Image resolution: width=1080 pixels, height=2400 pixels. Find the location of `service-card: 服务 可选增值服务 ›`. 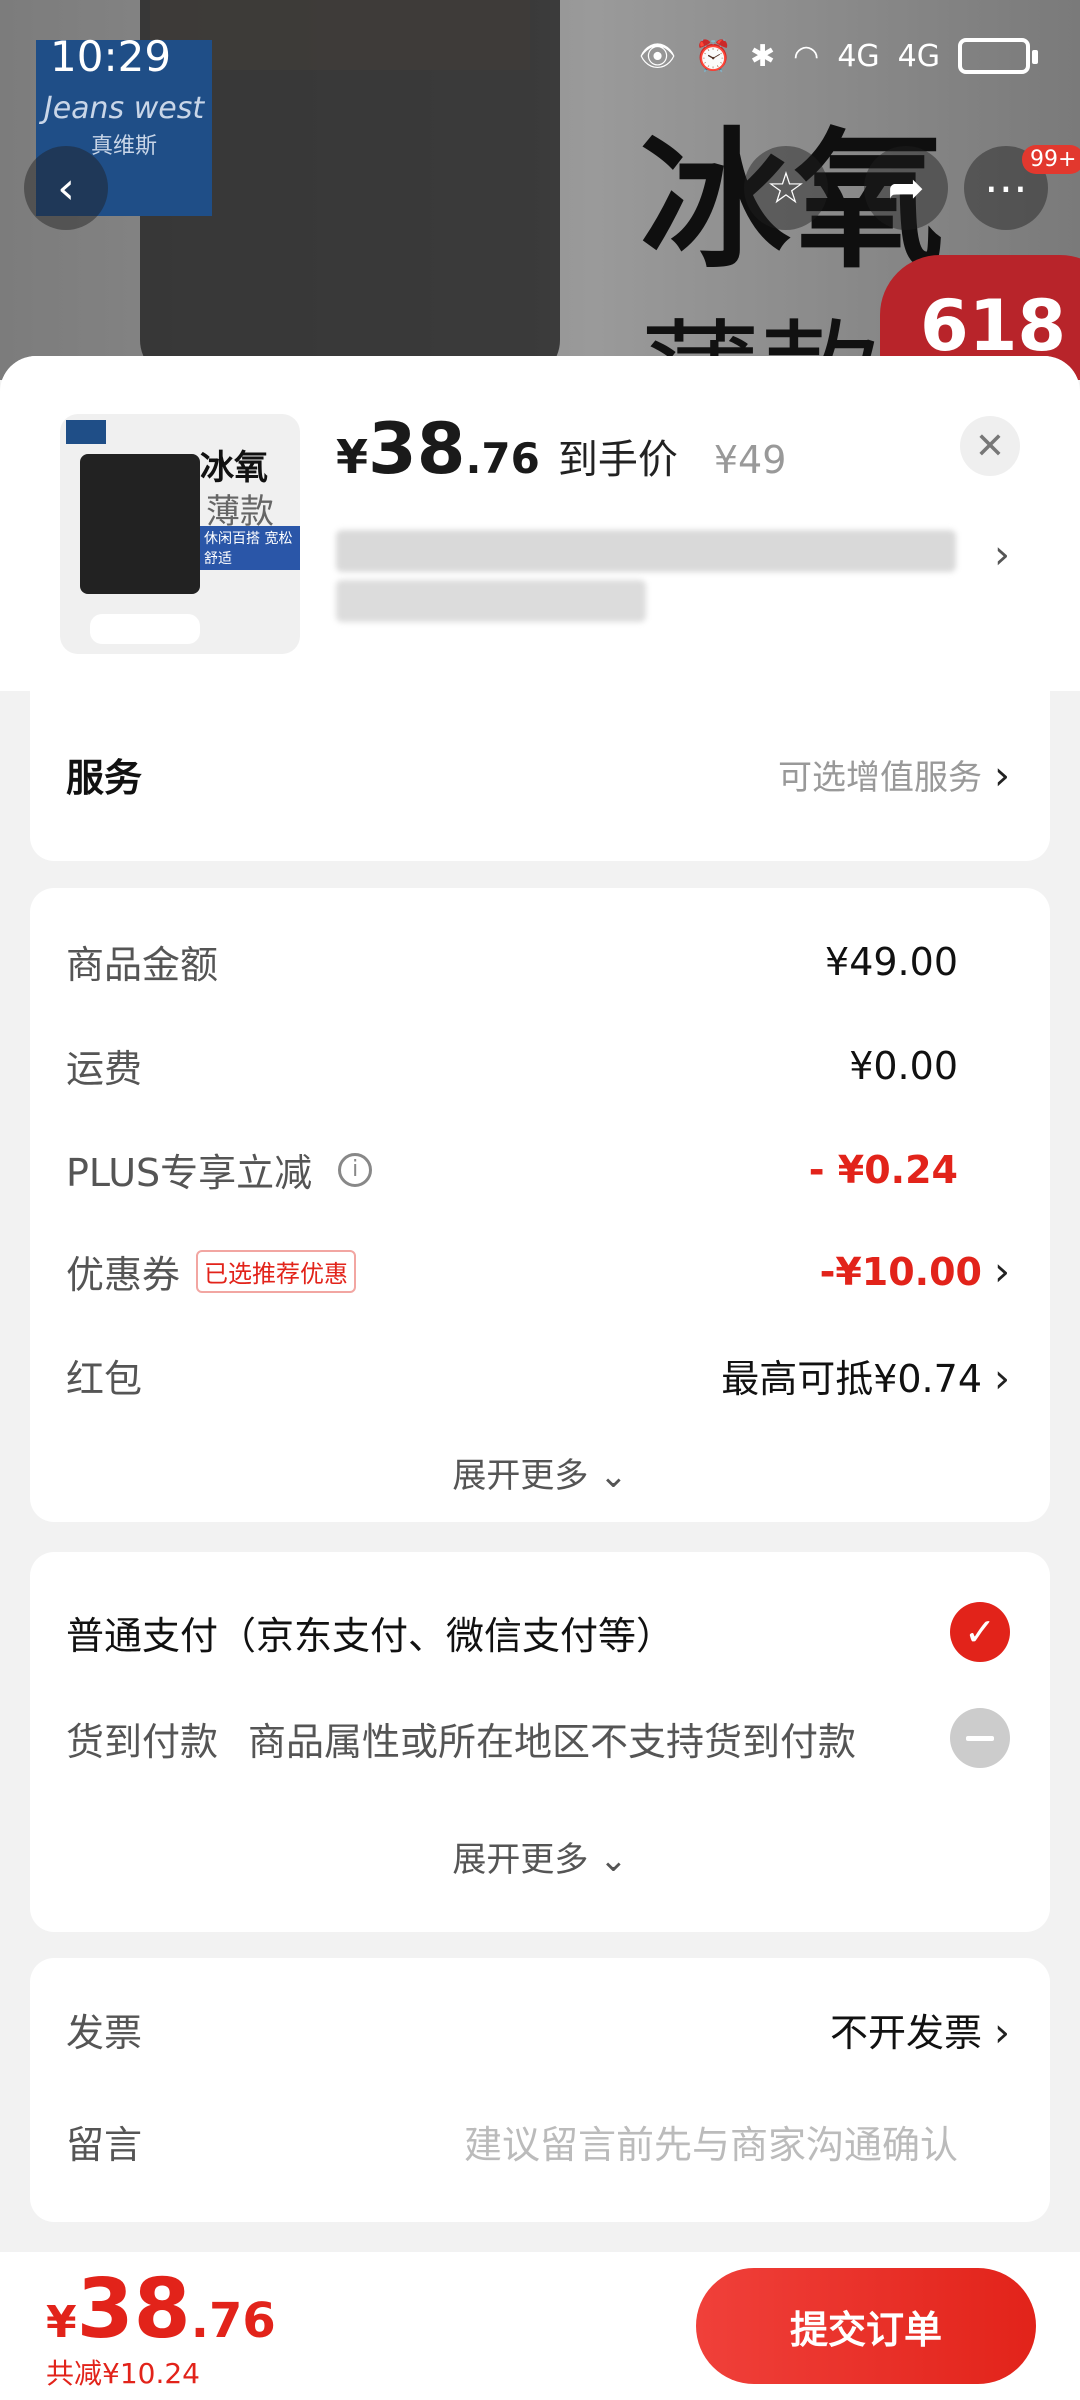

service-card: 服务 可选增值服务 › is located at coordinates (540, 776).